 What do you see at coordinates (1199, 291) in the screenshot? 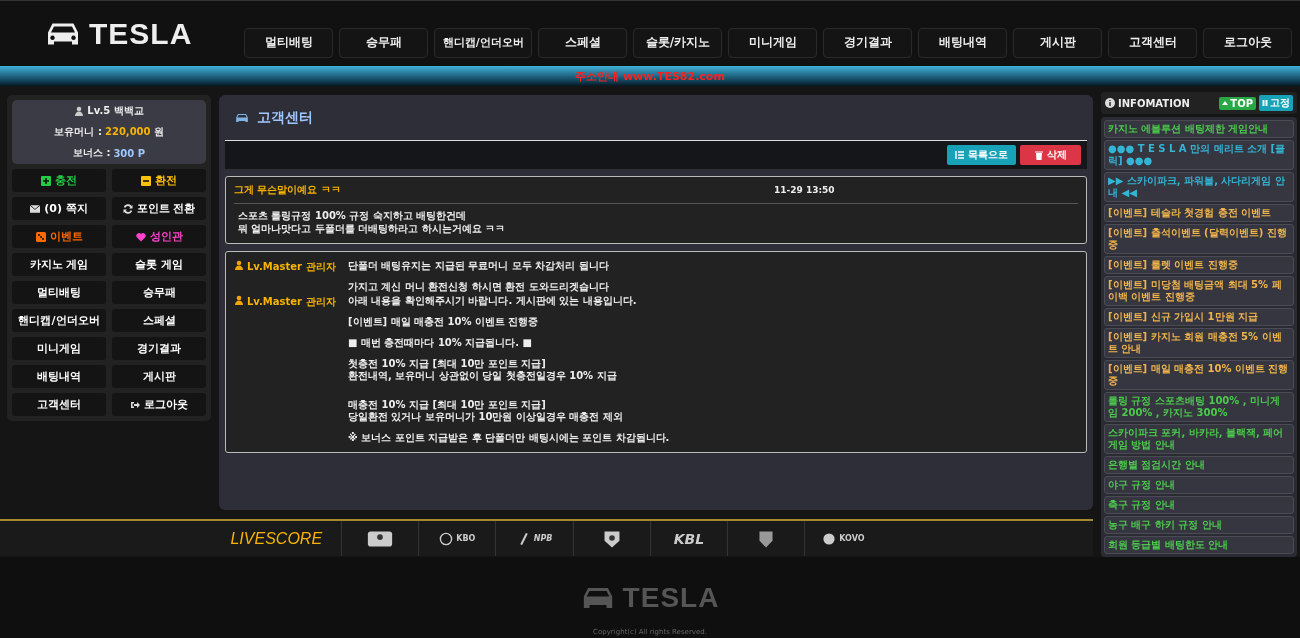
I see `info-link: [이벤트] 미당첨 배팅금액 최대 5% 페이백 이벤트 진행중` at bounding box center [1199, 291].